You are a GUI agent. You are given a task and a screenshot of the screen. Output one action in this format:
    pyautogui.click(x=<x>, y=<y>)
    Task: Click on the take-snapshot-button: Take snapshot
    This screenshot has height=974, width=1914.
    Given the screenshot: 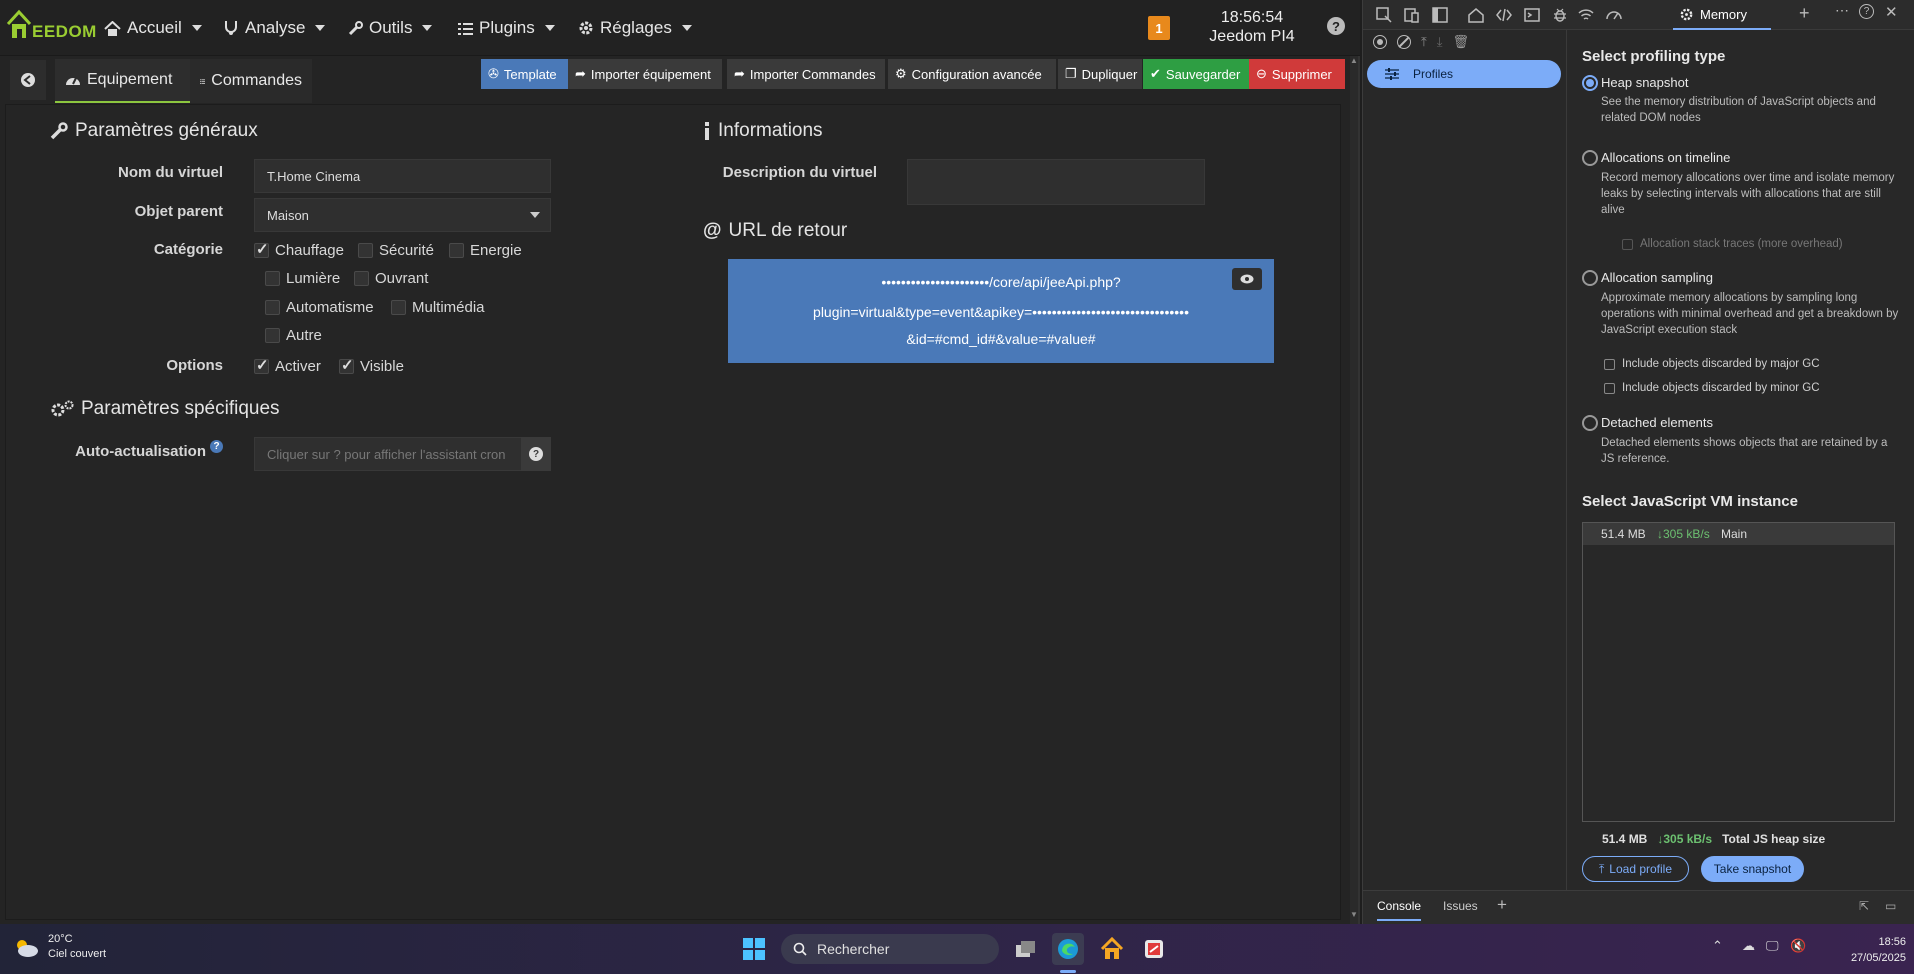 What is the action you would take?
    pyautogui.click(x=1752, y=869)
    